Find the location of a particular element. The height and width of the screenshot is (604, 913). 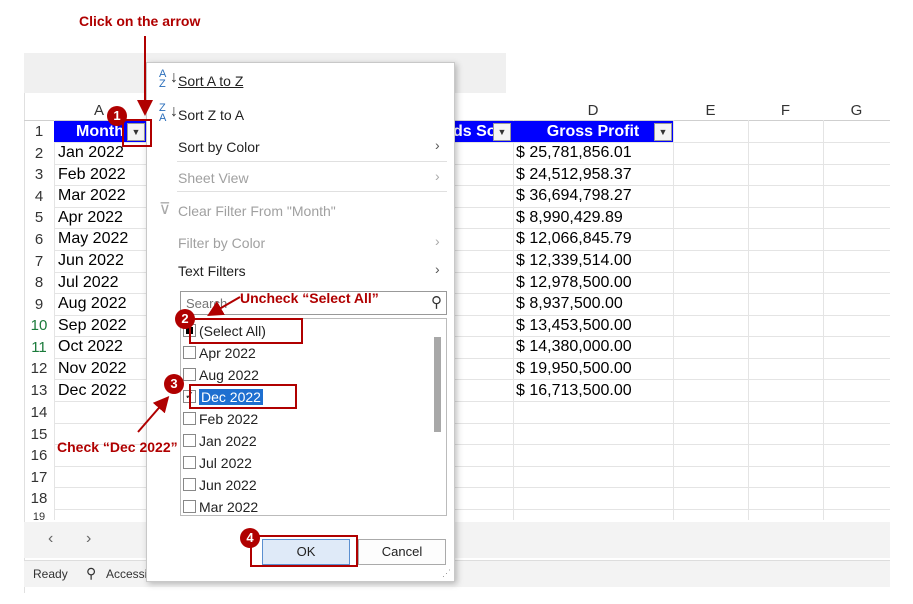

highlight-select-all is located at coordinates (246, 331).